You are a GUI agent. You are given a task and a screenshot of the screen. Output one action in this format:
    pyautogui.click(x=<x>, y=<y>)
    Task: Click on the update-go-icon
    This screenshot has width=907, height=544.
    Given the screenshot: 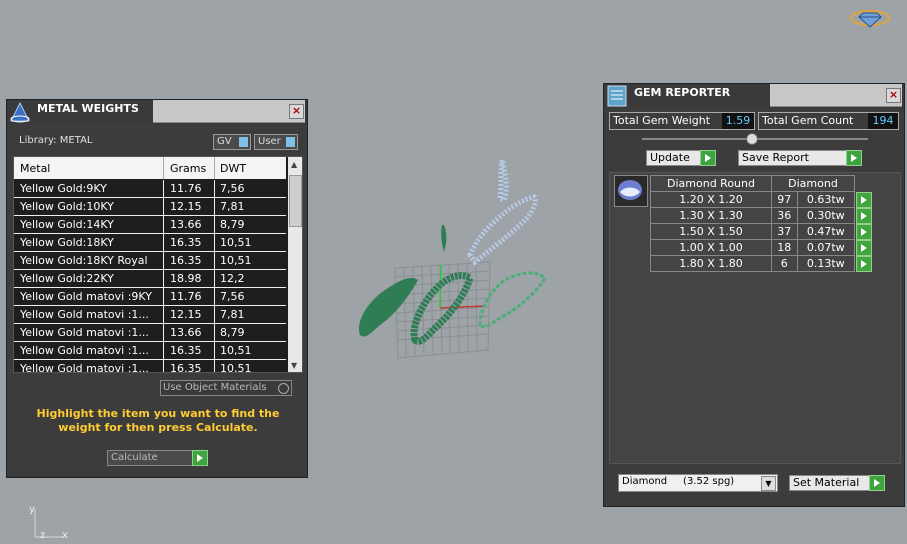 What is the action you would take?
    pyautogui.click(x=708, y=158)
    